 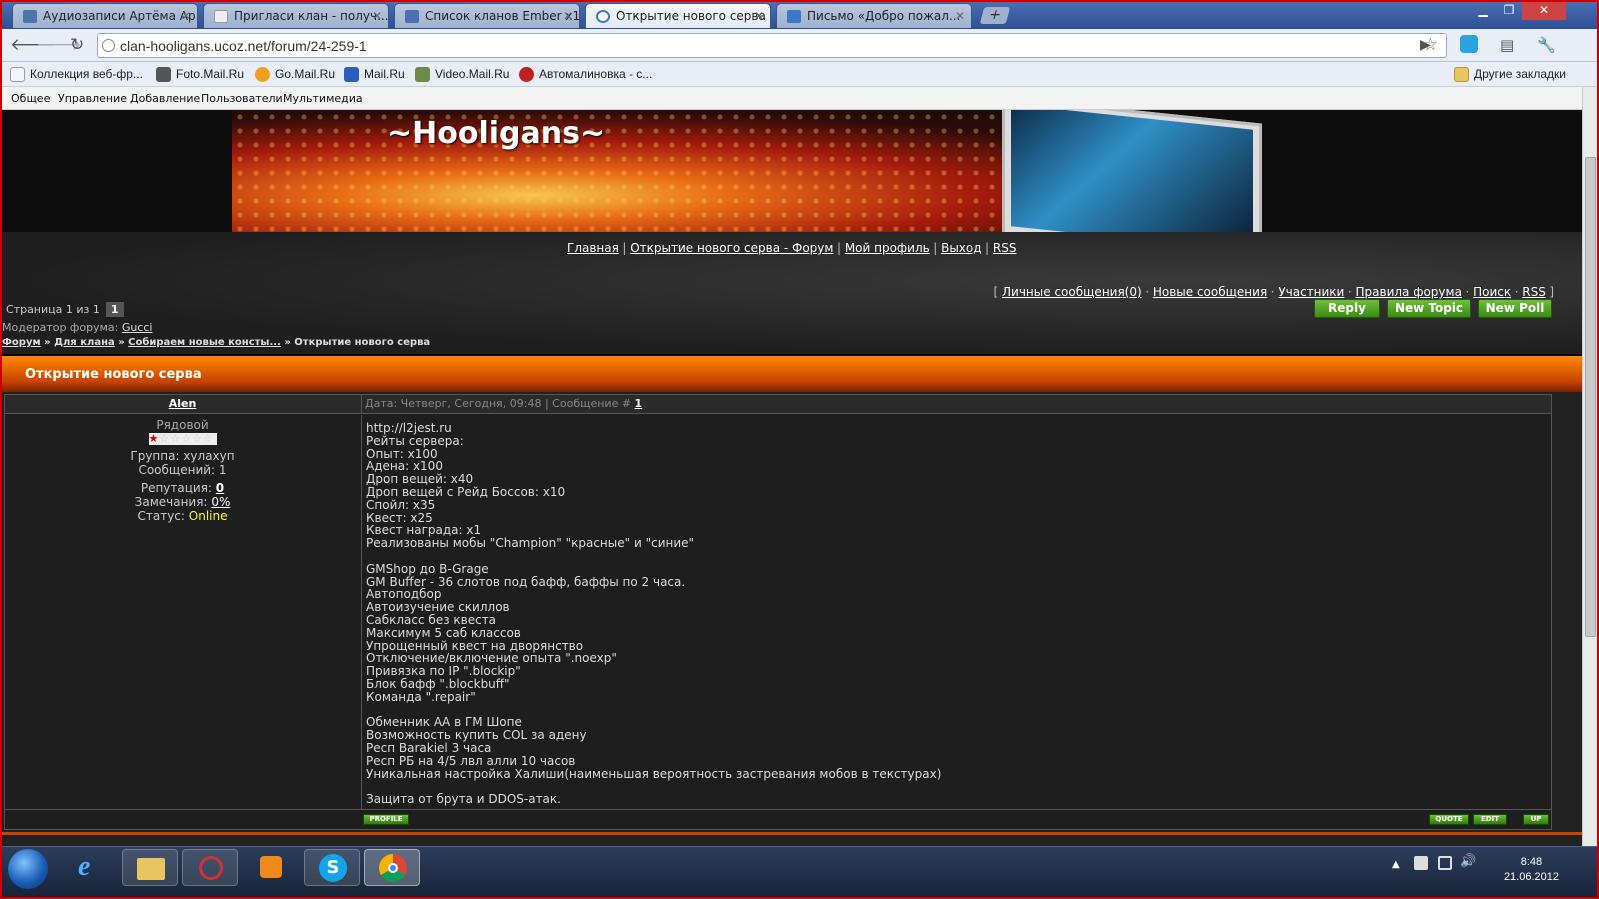 What do you see at coordinates (296, 15) in the screenshot?
I see `tab-invite-clan: Пригласи клан - получ... ✕` at bounding box center [296, 15].